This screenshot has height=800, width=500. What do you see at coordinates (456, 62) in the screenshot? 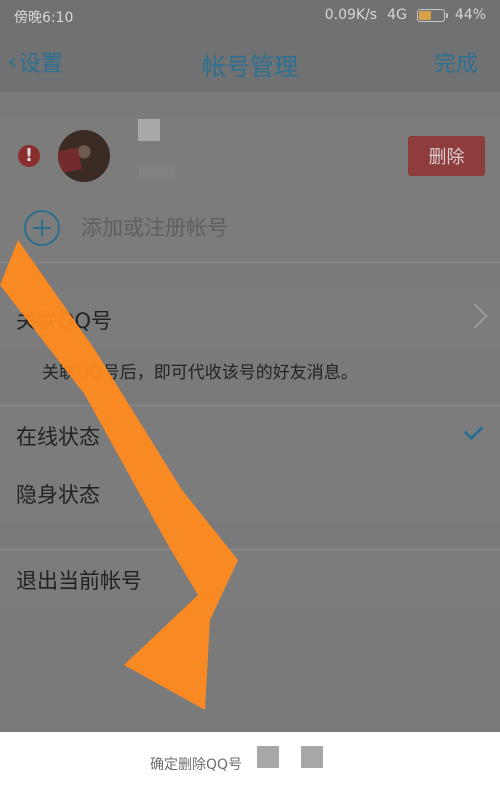
I see `done-button: 完成` at bounding box center [456, 62].